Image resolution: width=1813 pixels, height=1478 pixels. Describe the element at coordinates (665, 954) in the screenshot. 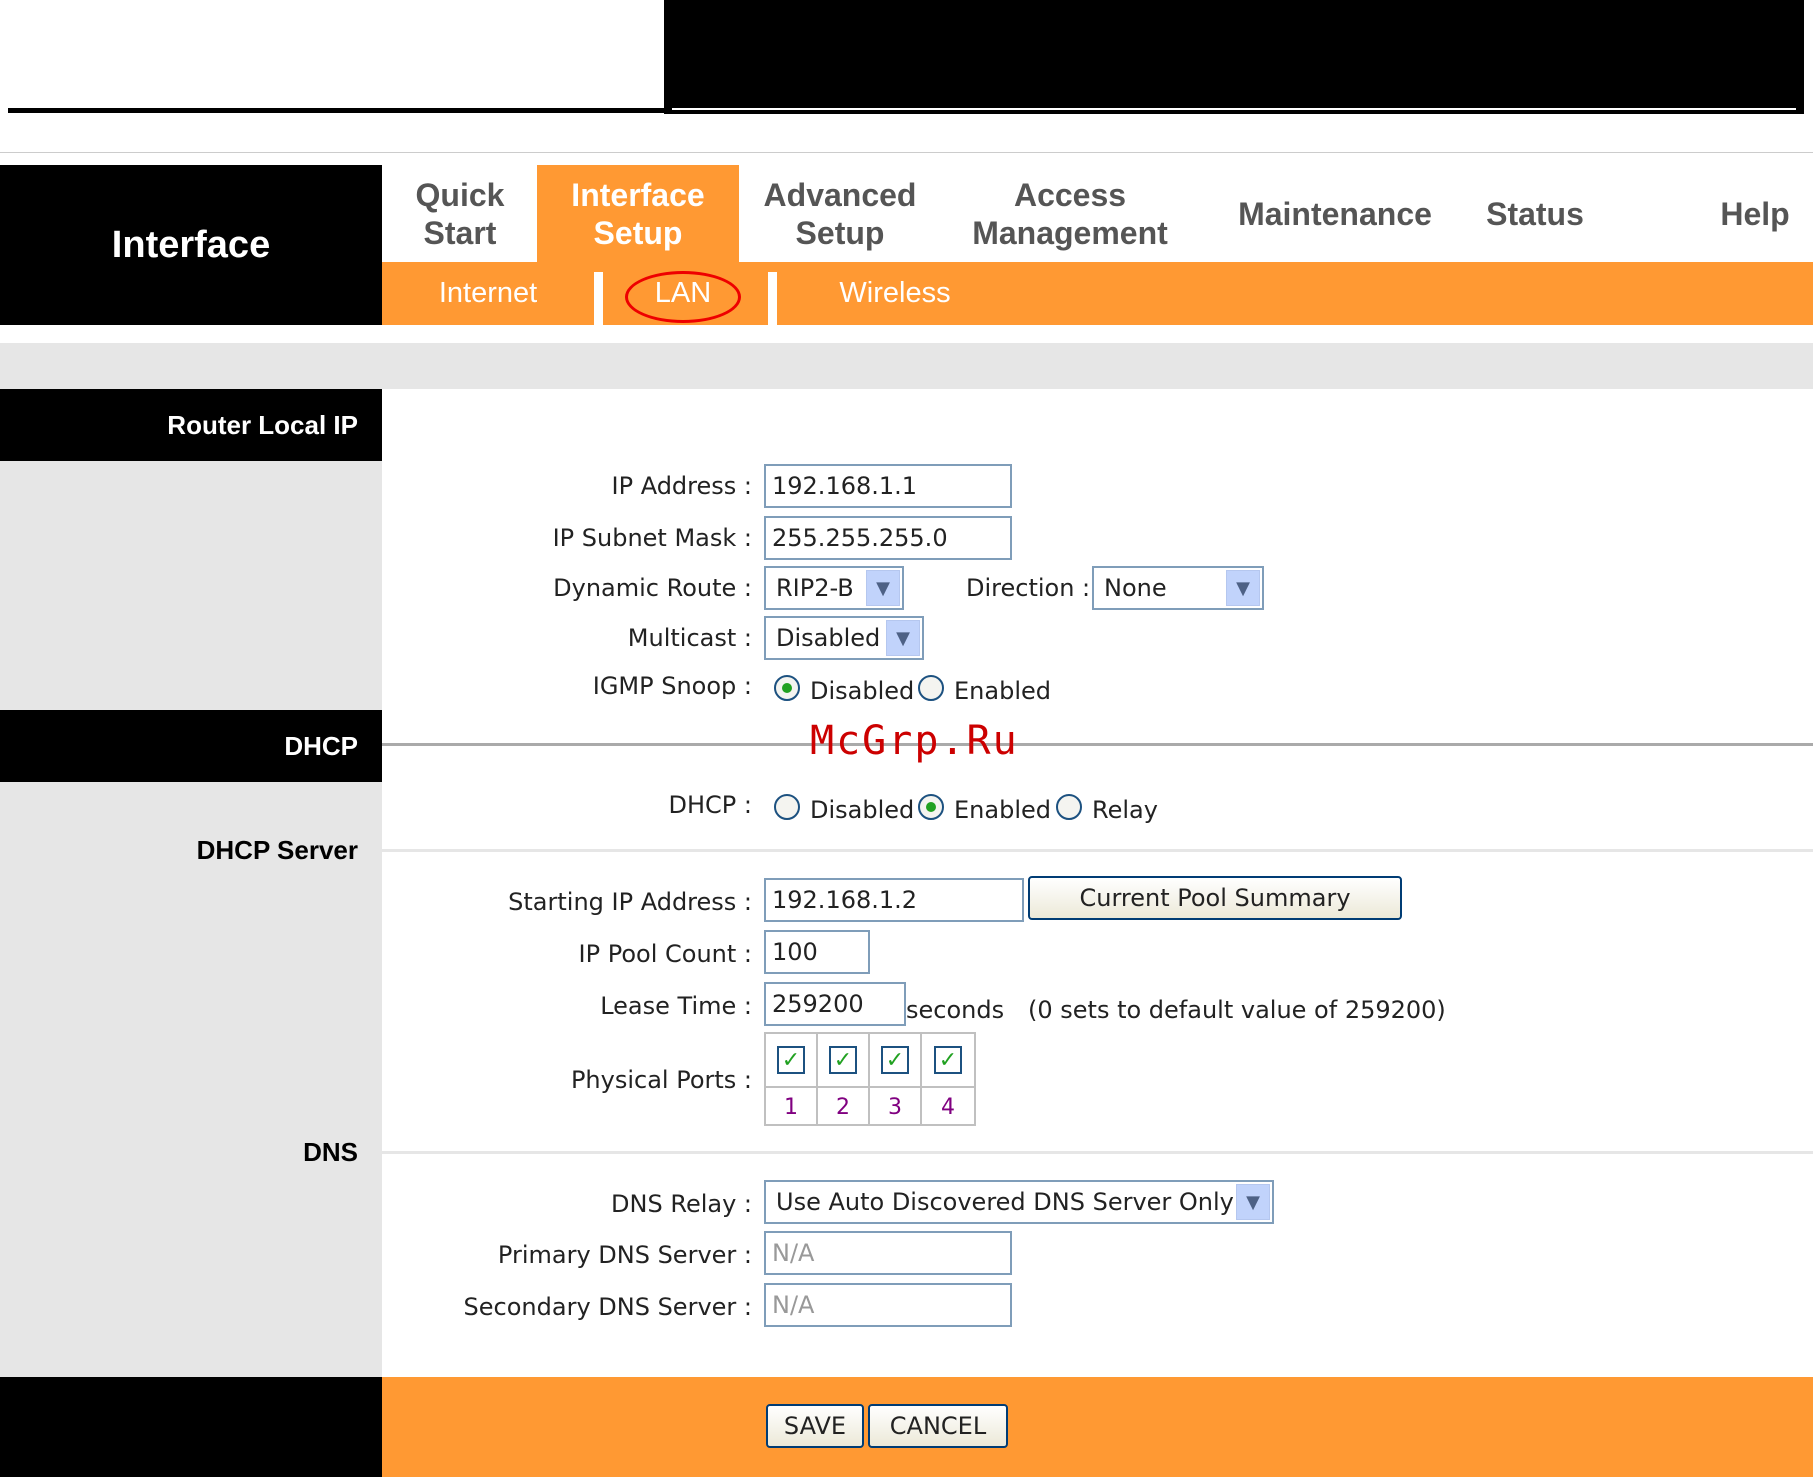

I see `ip-pool-count-label: IP Pool Count :` at that location.